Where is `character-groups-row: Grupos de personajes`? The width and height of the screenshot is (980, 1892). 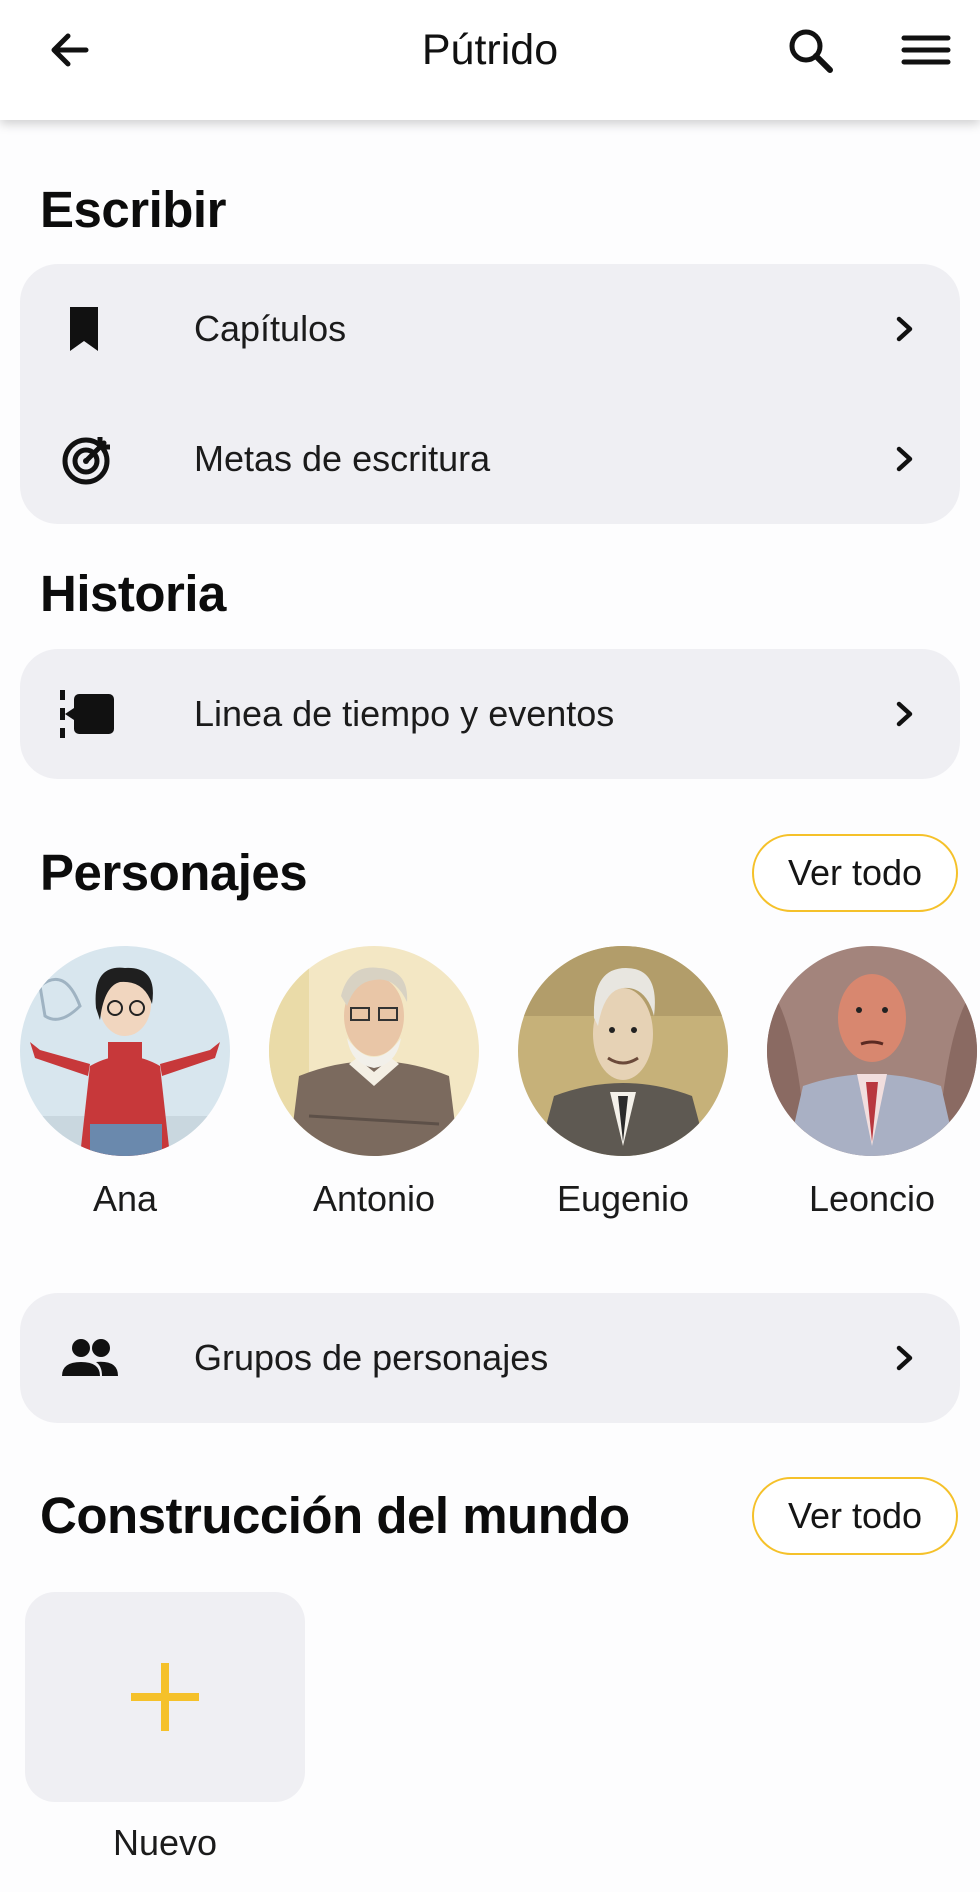 character-groups-row: Grupos de personajes is located at coordinates (490, 1358).